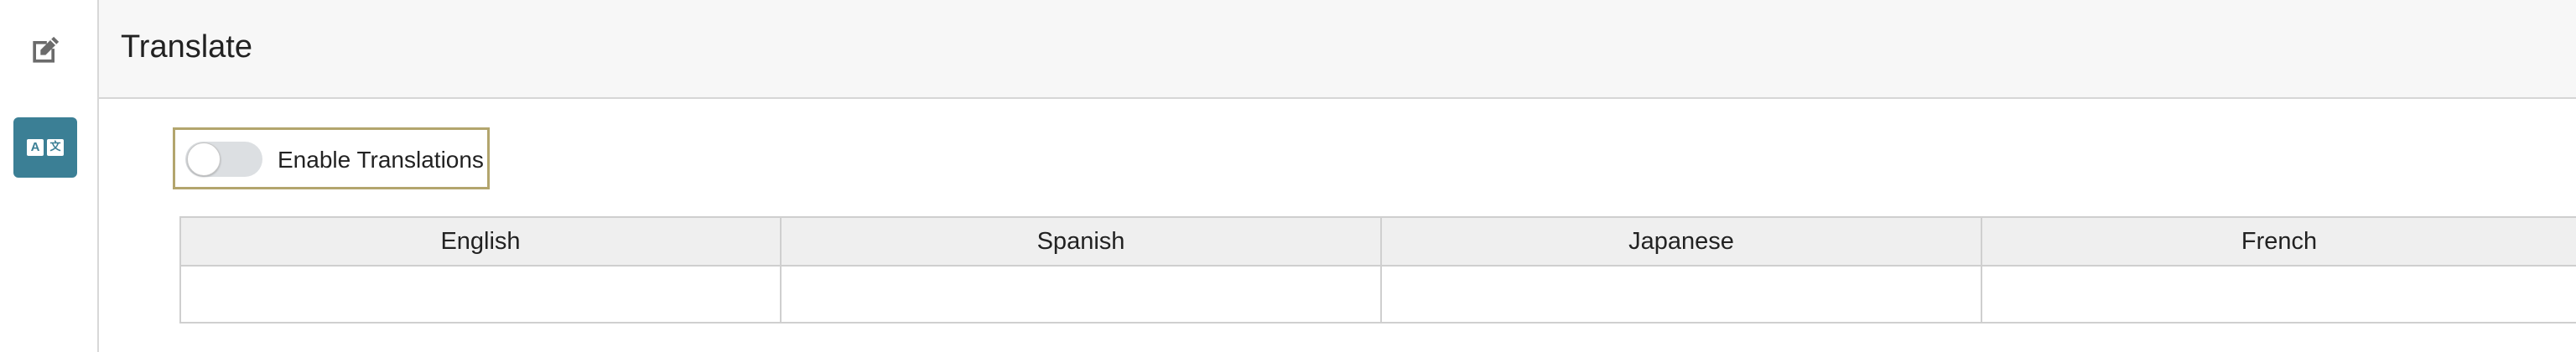 Image resolution: width=2576 pixels, height=352 pixels. I want to click on edit-button, so click(45, 50).